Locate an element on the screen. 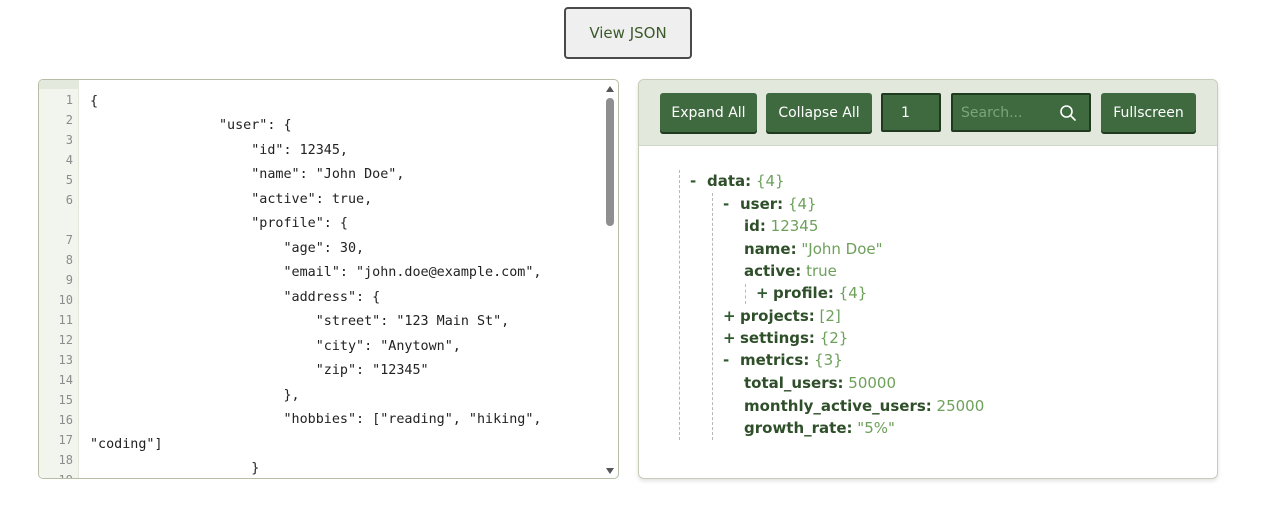  code-line: "name": "John Doe", is located at coordinates (247, 174).